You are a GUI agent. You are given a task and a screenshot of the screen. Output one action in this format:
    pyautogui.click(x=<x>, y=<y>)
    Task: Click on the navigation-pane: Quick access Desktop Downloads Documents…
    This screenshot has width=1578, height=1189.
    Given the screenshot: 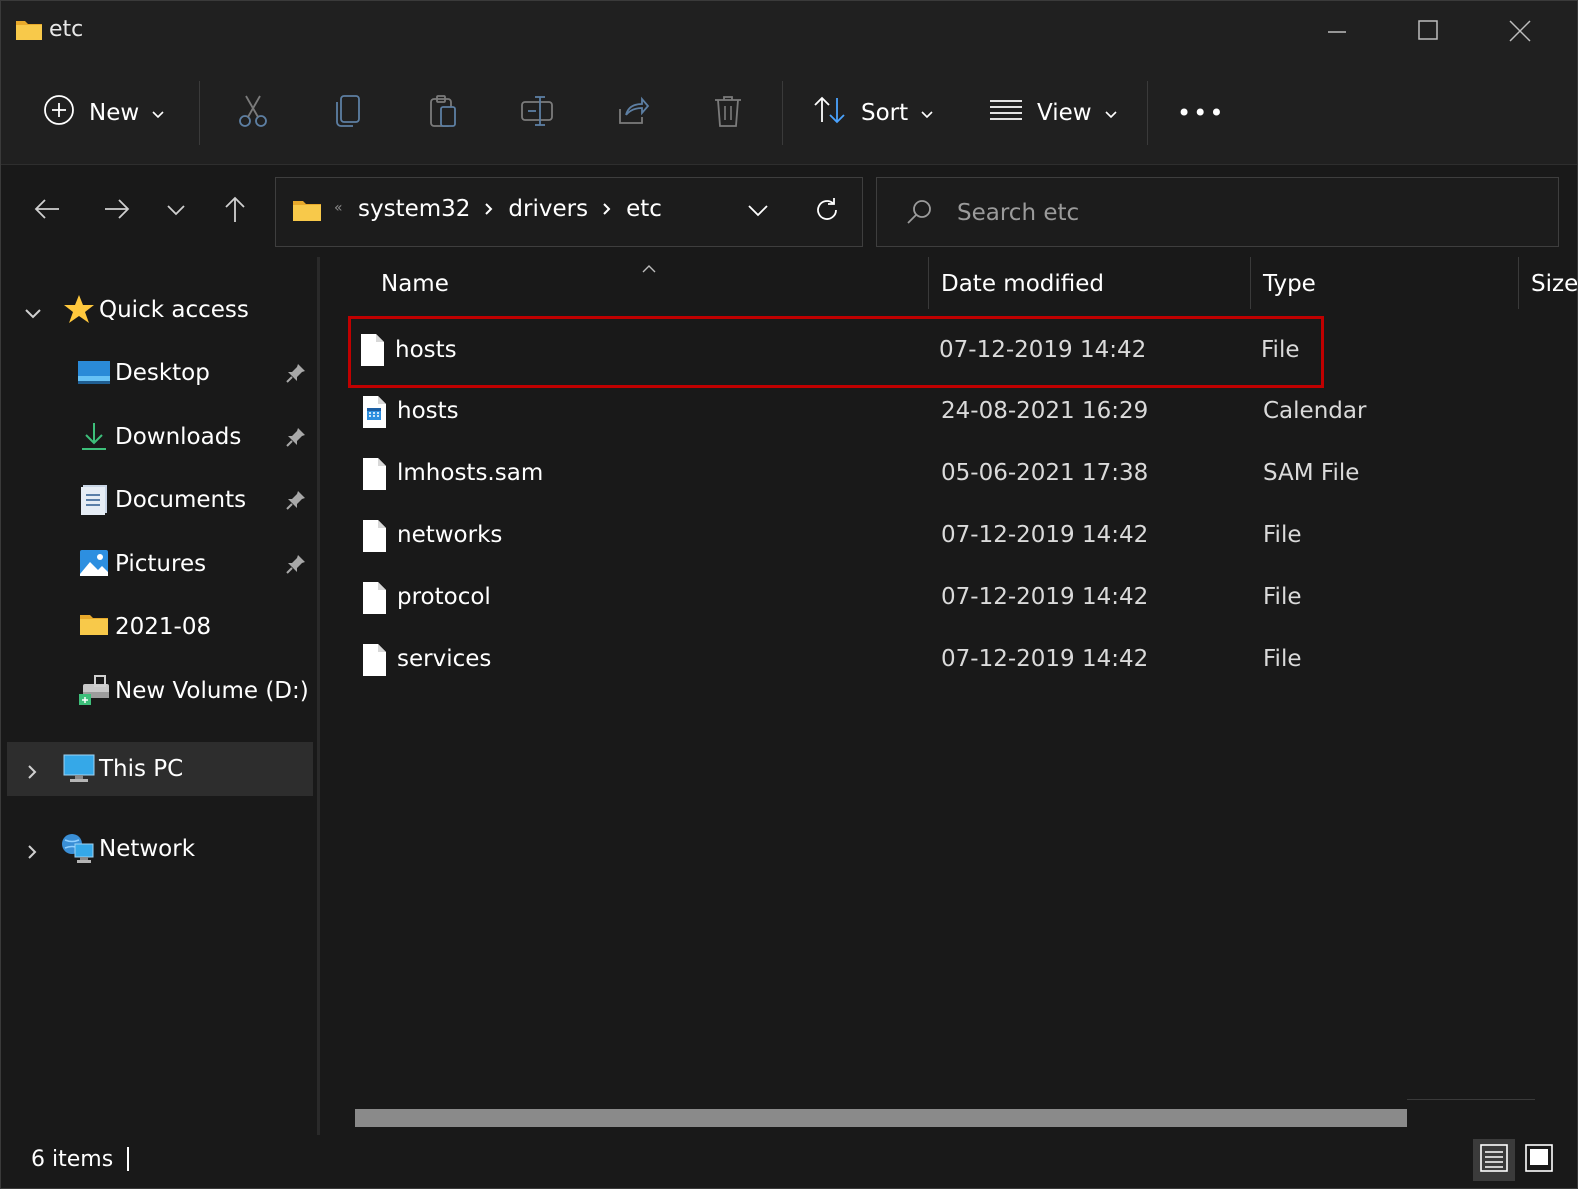 What is the action you would take?
    pyautogui.click(x=160, y=696)
    